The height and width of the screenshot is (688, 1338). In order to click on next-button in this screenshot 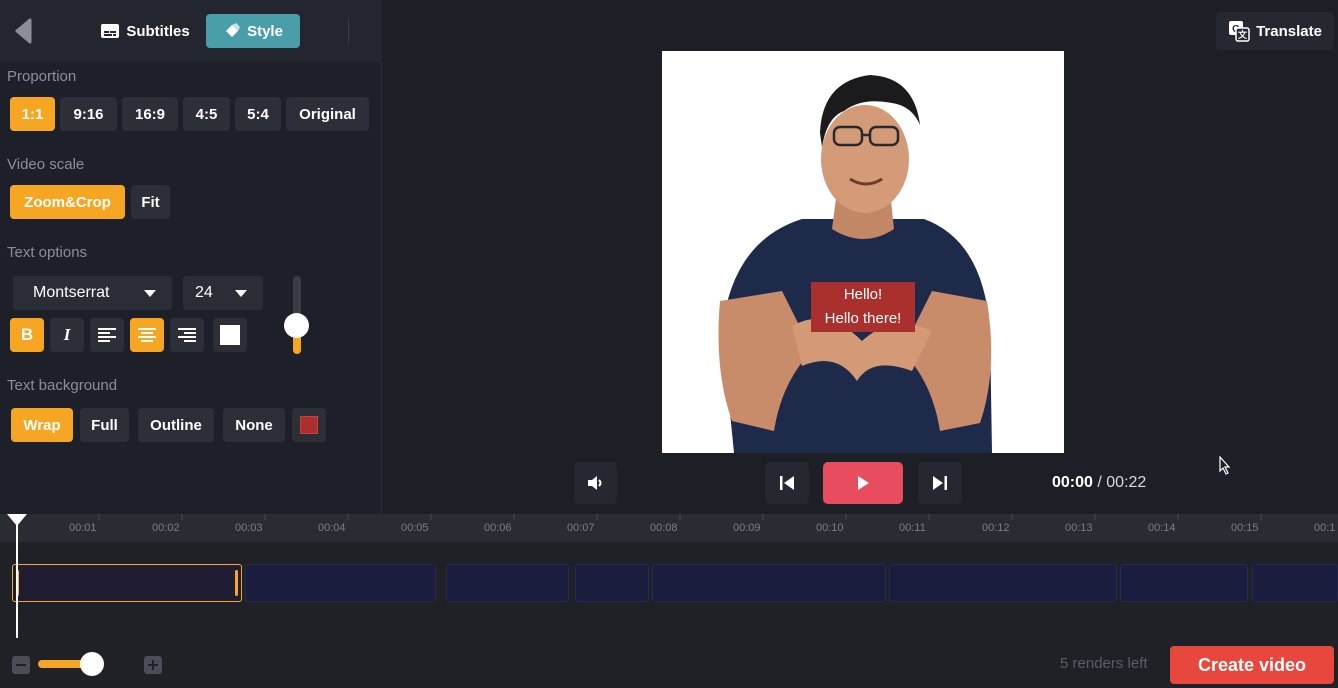, I will do `click(940, 483)`.